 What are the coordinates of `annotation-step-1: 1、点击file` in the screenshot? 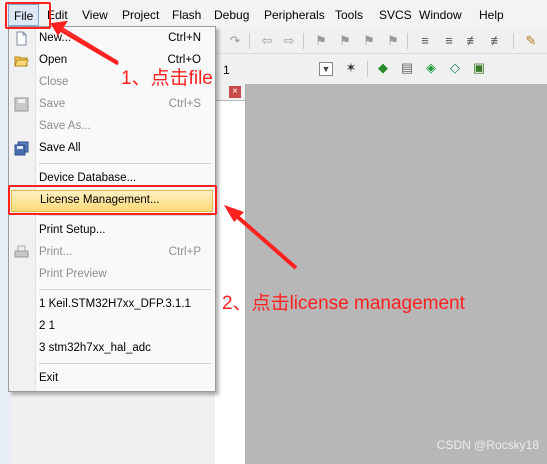 It's located at (167, 78).